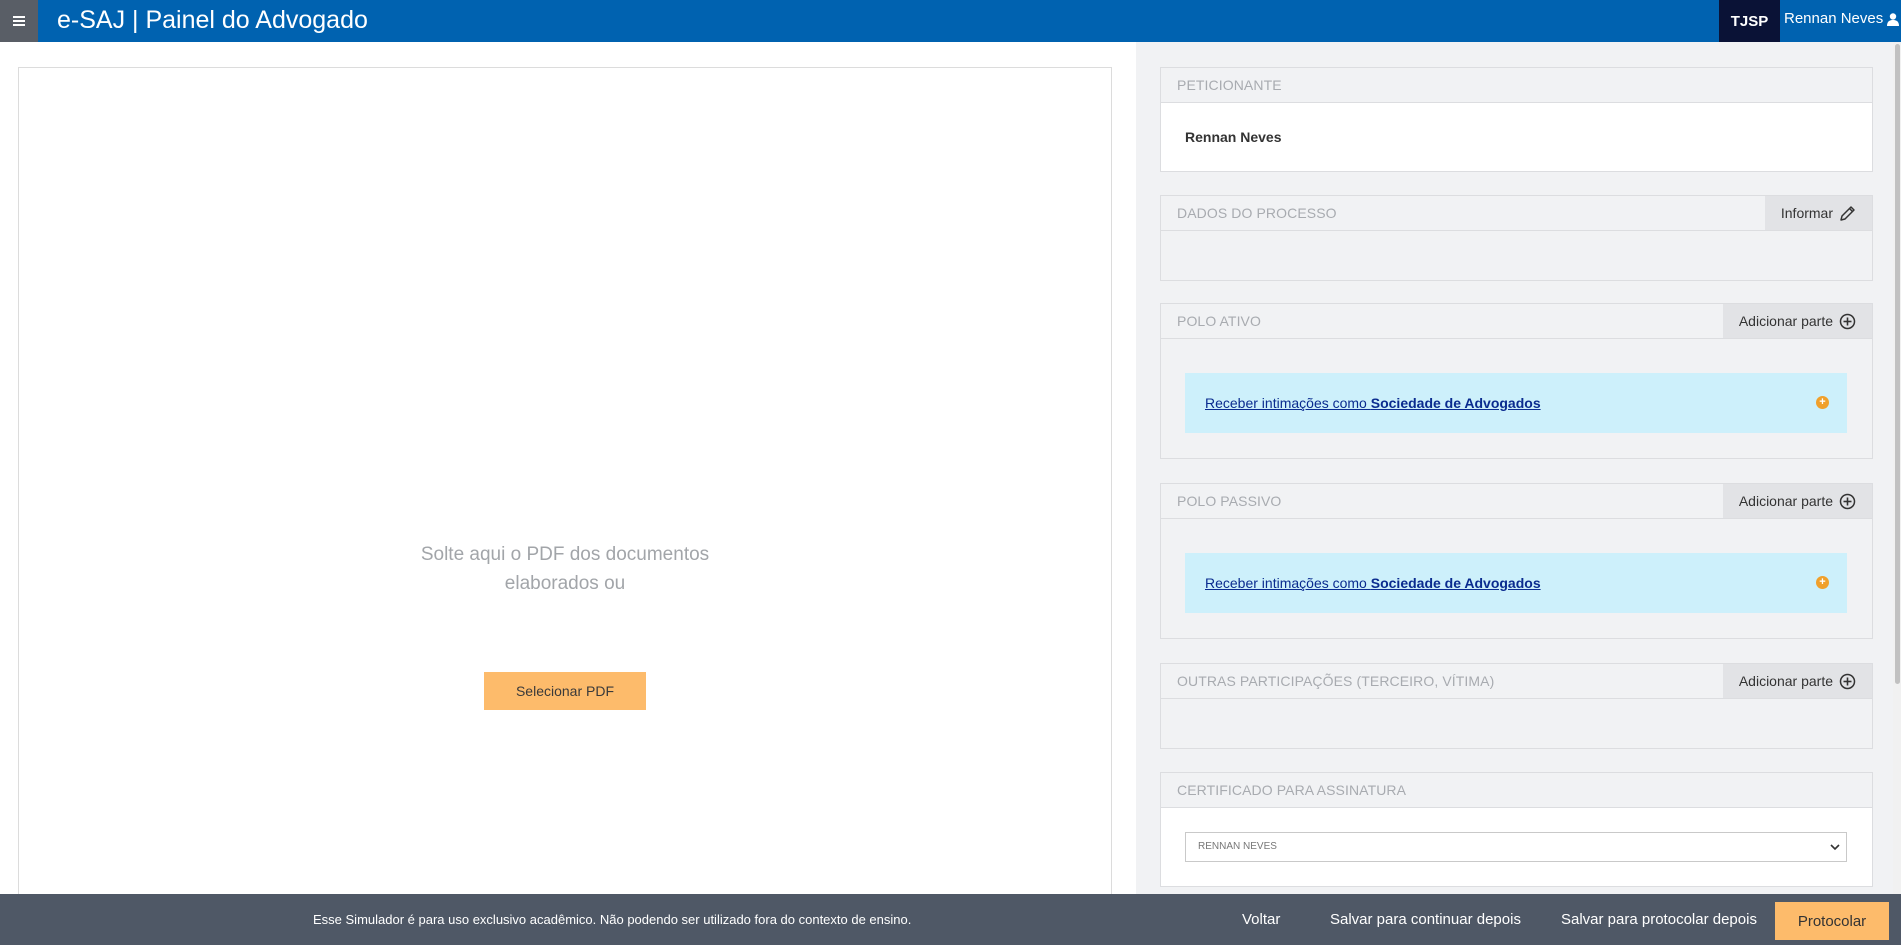 The image size is (1901, 945). I want to click on panel-body: RENNAN NEVES, so click(1516, 847).